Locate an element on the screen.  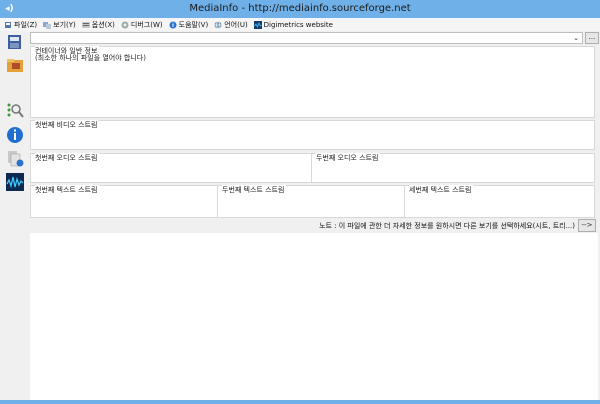
debug-icon is located at coordinates (125, 25).